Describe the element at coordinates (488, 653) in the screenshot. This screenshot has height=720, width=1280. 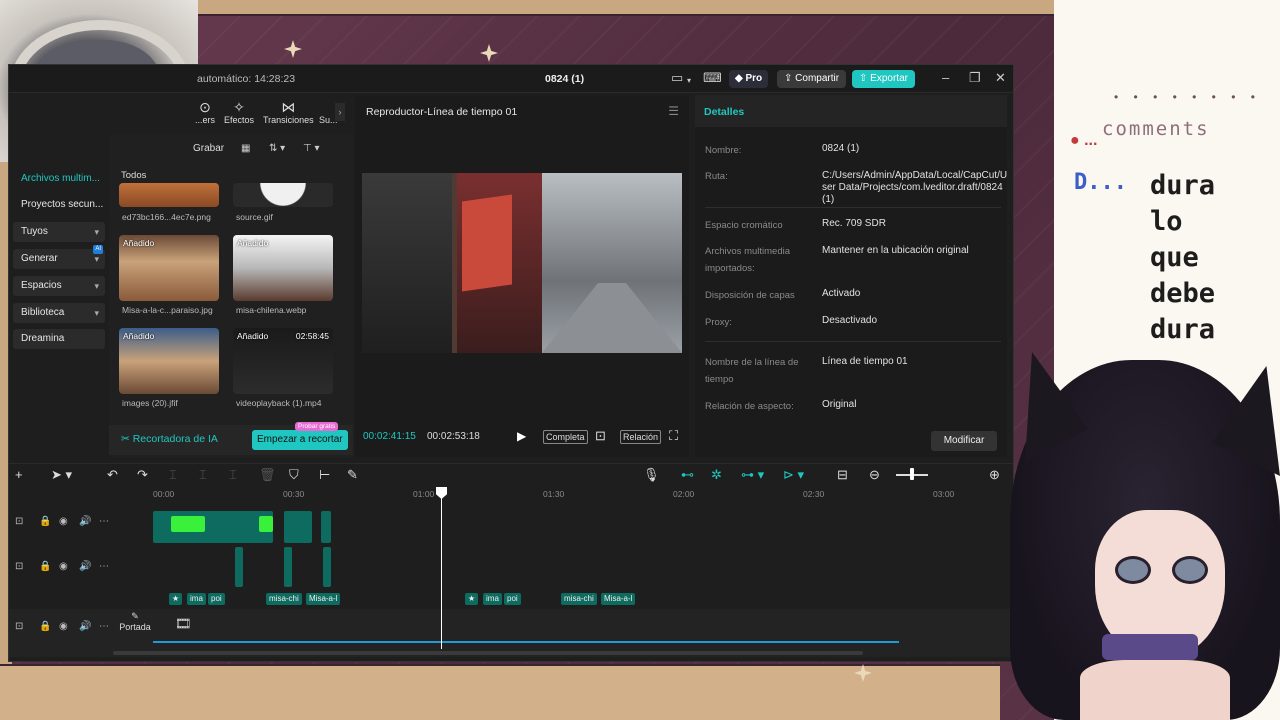
I see `horizontal-scrollbar` at that location.